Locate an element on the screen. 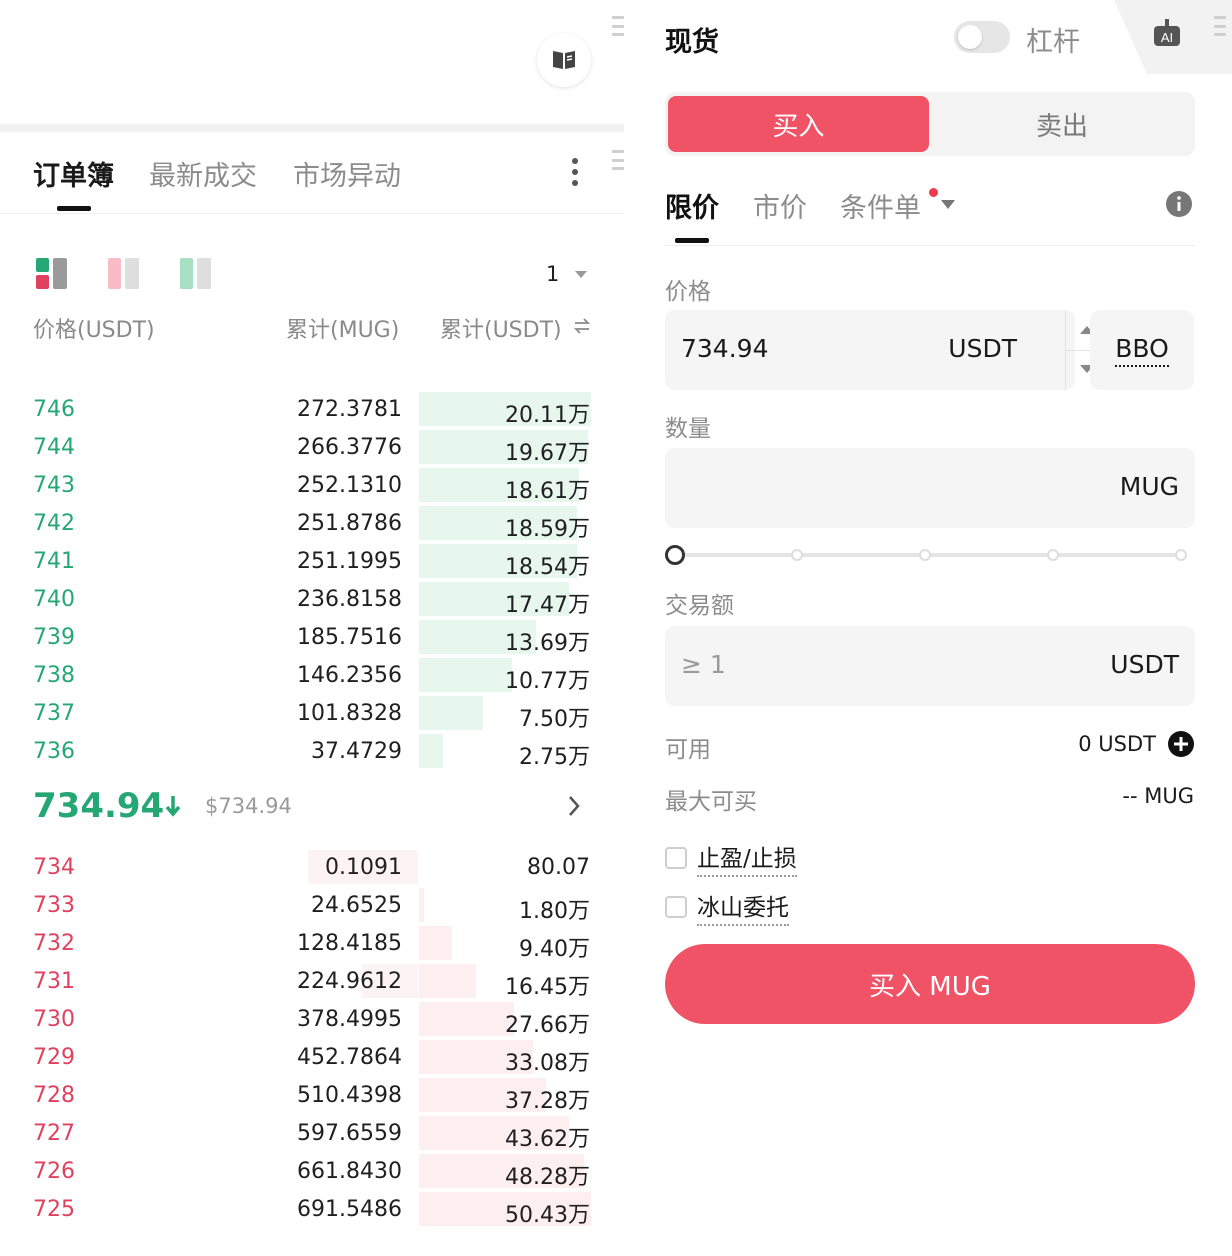 The image size is (1232, 1256). swap-icon is located at coordinates (582, 326).